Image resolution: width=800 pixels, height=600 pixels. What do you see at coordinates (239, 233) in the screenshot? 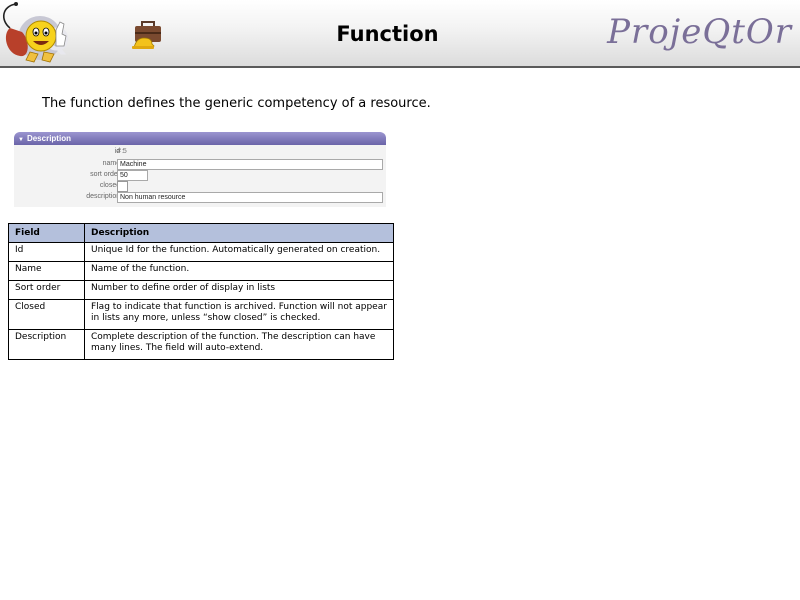
I see `column-header-description: Description` at bounding box center [239, 233].